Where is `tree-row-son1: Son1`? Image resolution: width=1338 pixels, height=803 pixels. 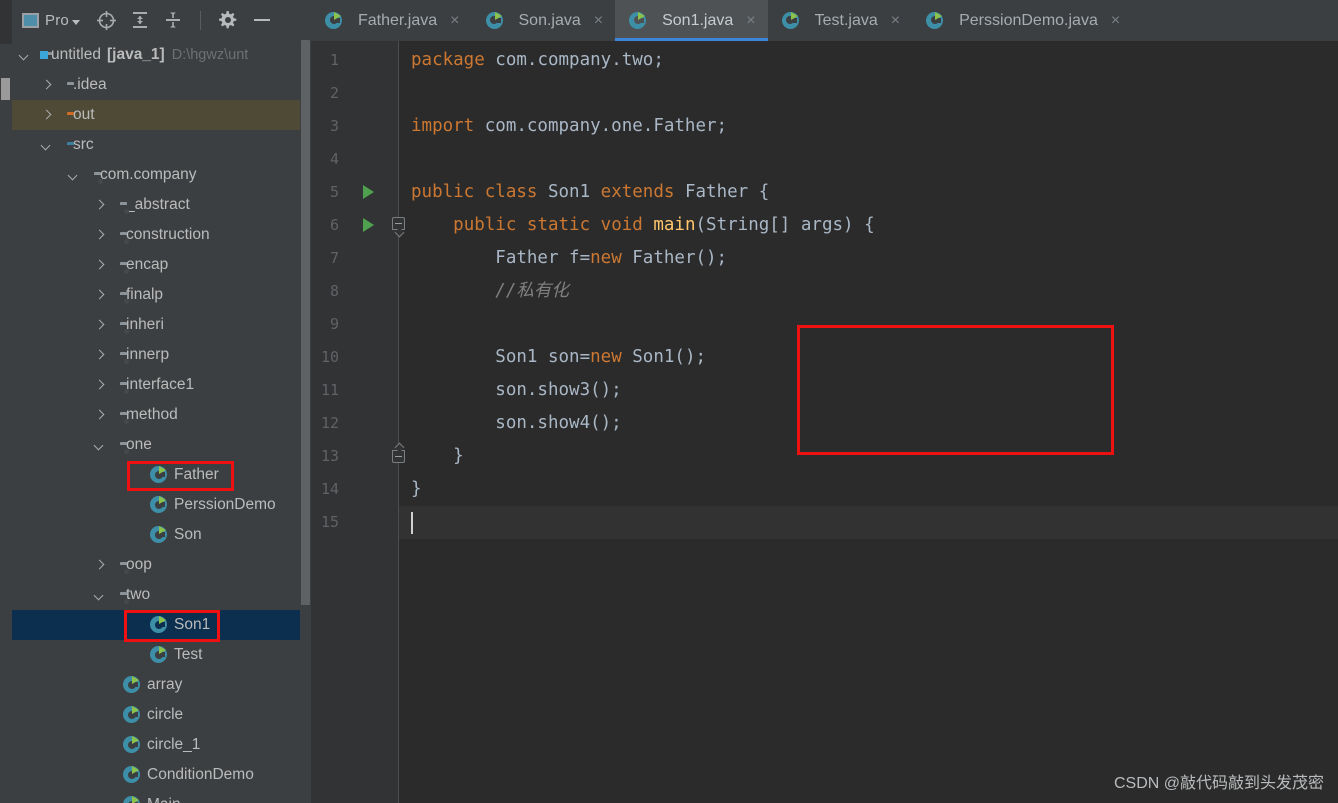
tree-row-son1: Son1 is located at coordinates (161, 625).